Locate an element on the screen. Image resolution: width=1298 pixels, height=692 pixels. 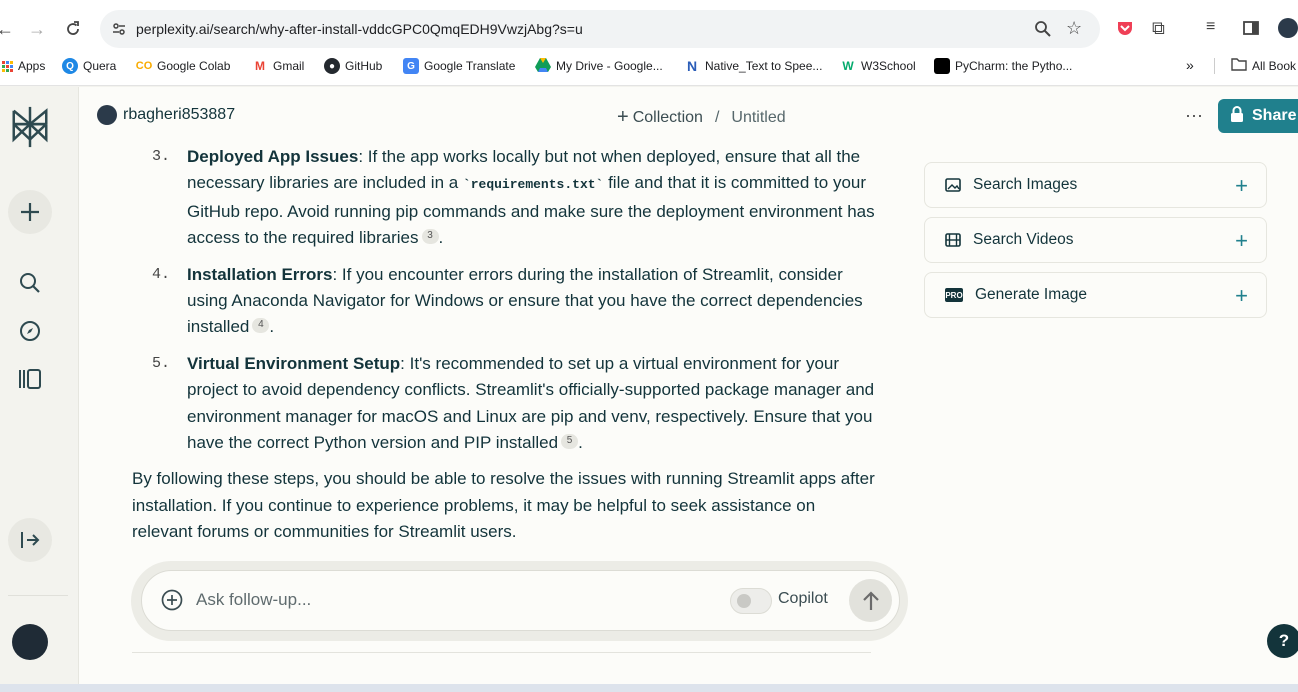
media-queue-icon: ≡ is located at coordinates (1210, 27).